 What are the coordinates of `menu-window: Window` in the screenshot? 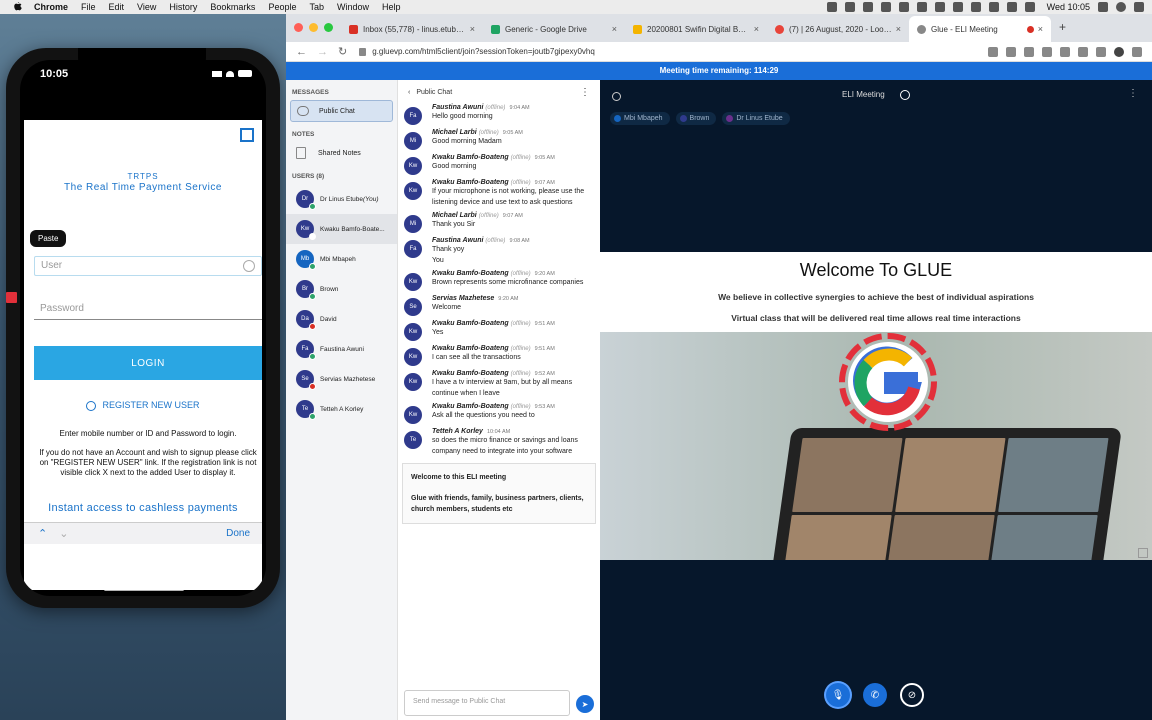 It's located at (353, 7).